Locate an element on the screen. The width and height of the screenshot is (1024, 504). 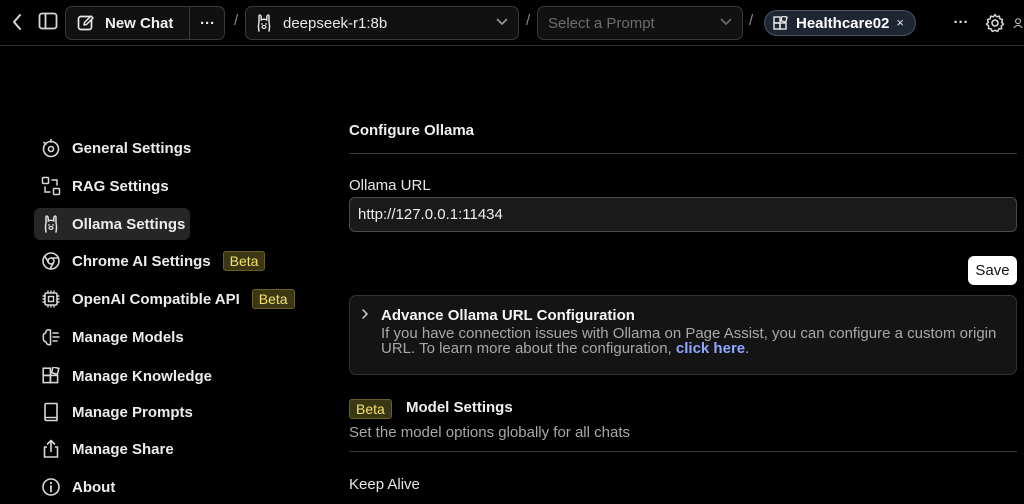
keep-alive-label: Keep Alive is located at coordinates (384, 484).